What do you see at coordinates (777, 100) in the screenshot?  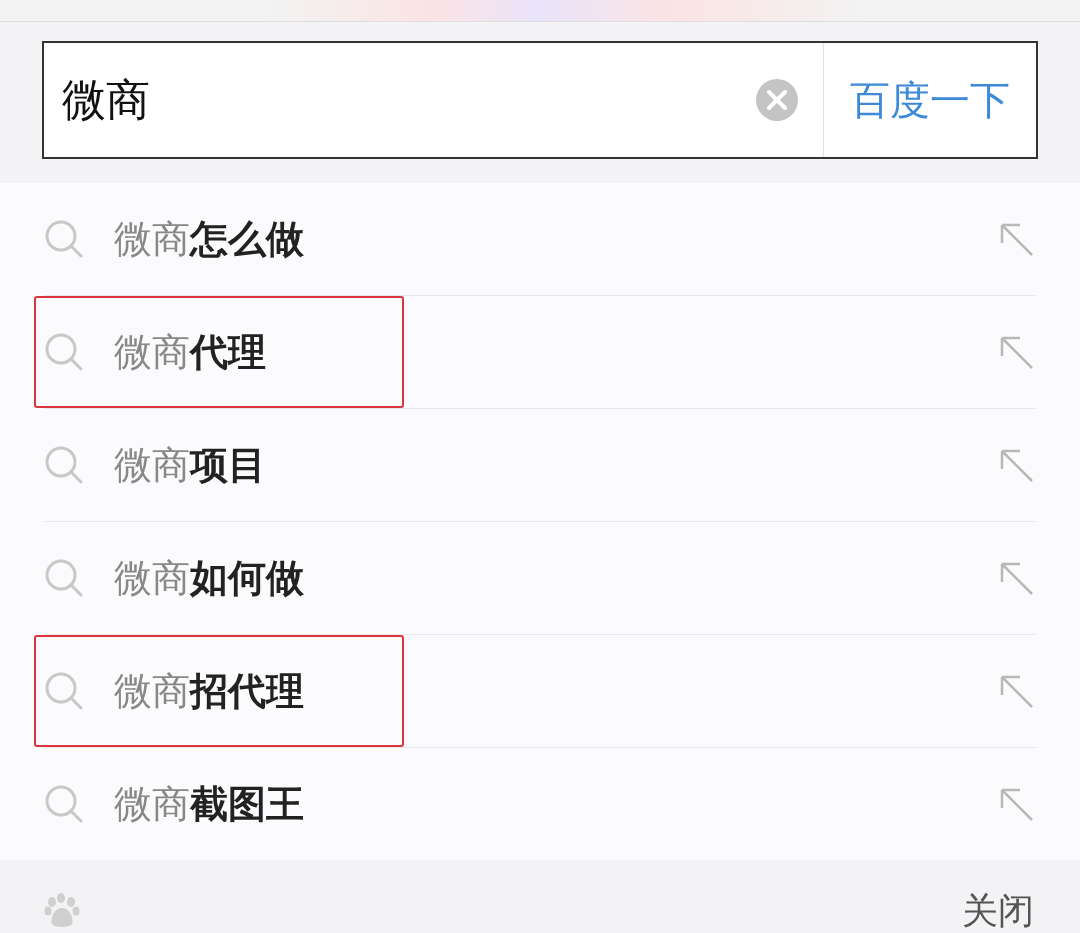 I see `clear-icon` at bounding box center [777, 100].